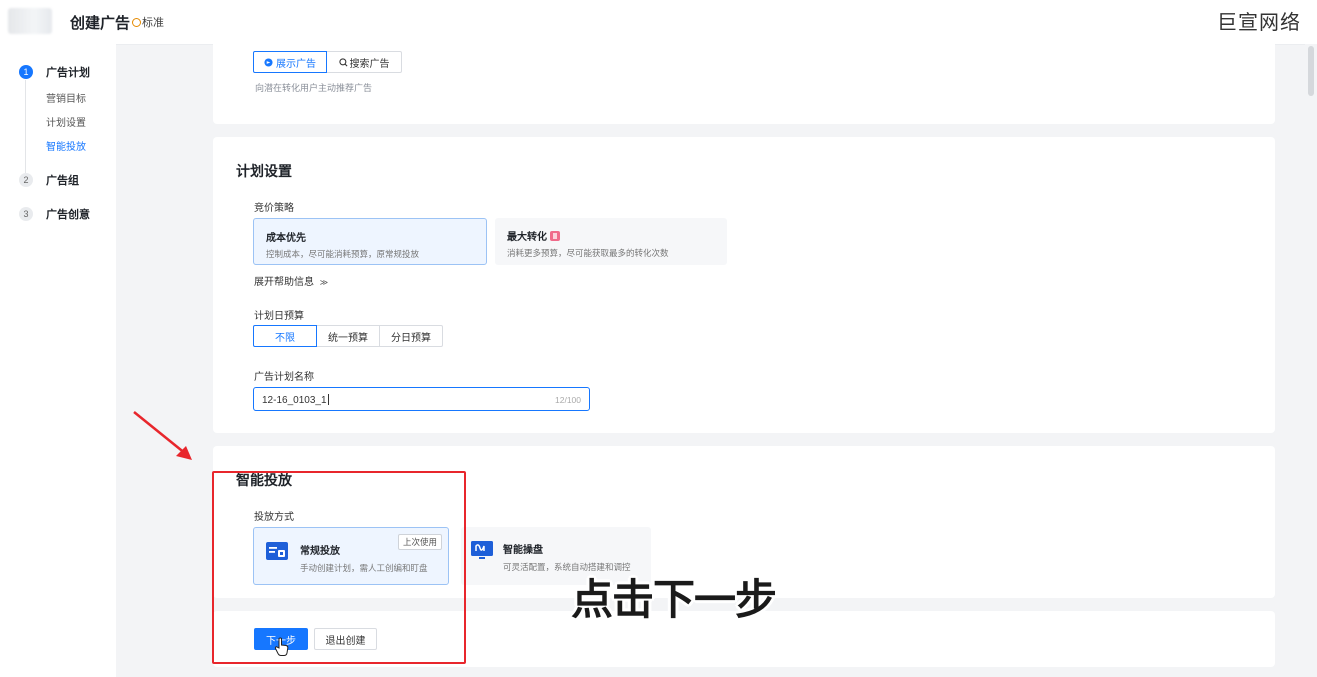  I want to click on bid-option-desc: 消耗更多预算，尽可能获取最多的转化次数, so click(588, 253).